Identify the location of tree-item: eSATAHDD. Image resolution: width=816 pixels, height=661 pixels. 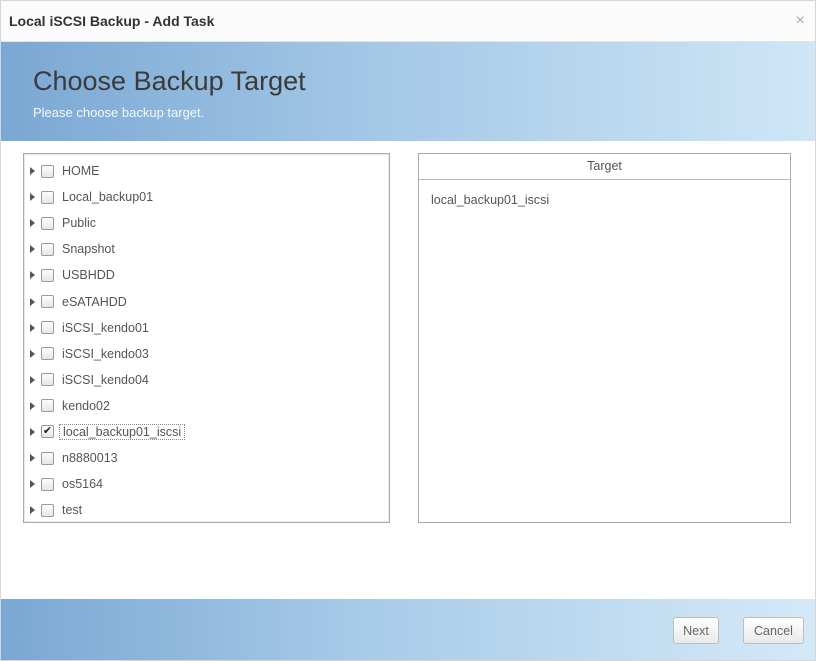
(206, 301).